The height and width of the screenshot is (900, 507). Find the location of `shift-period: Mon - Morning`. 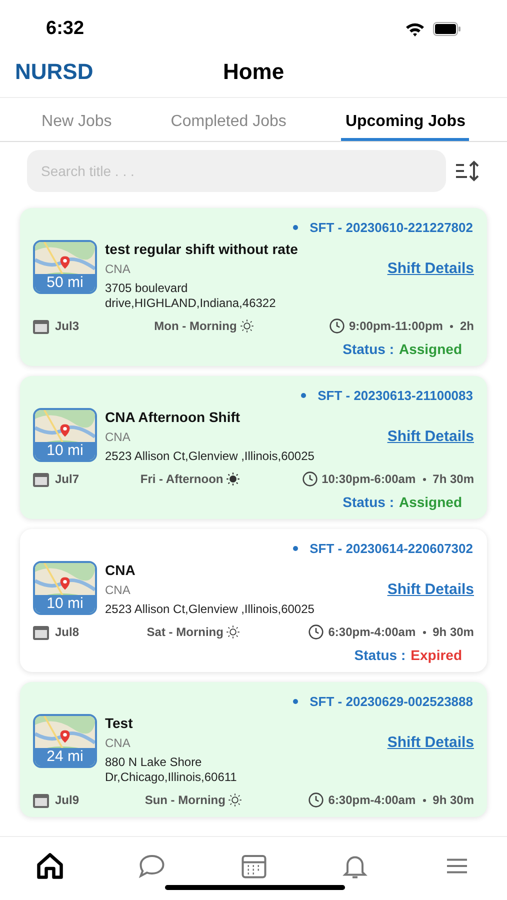

shift-period: Mon - Morning is located at coordinates (195, 326).